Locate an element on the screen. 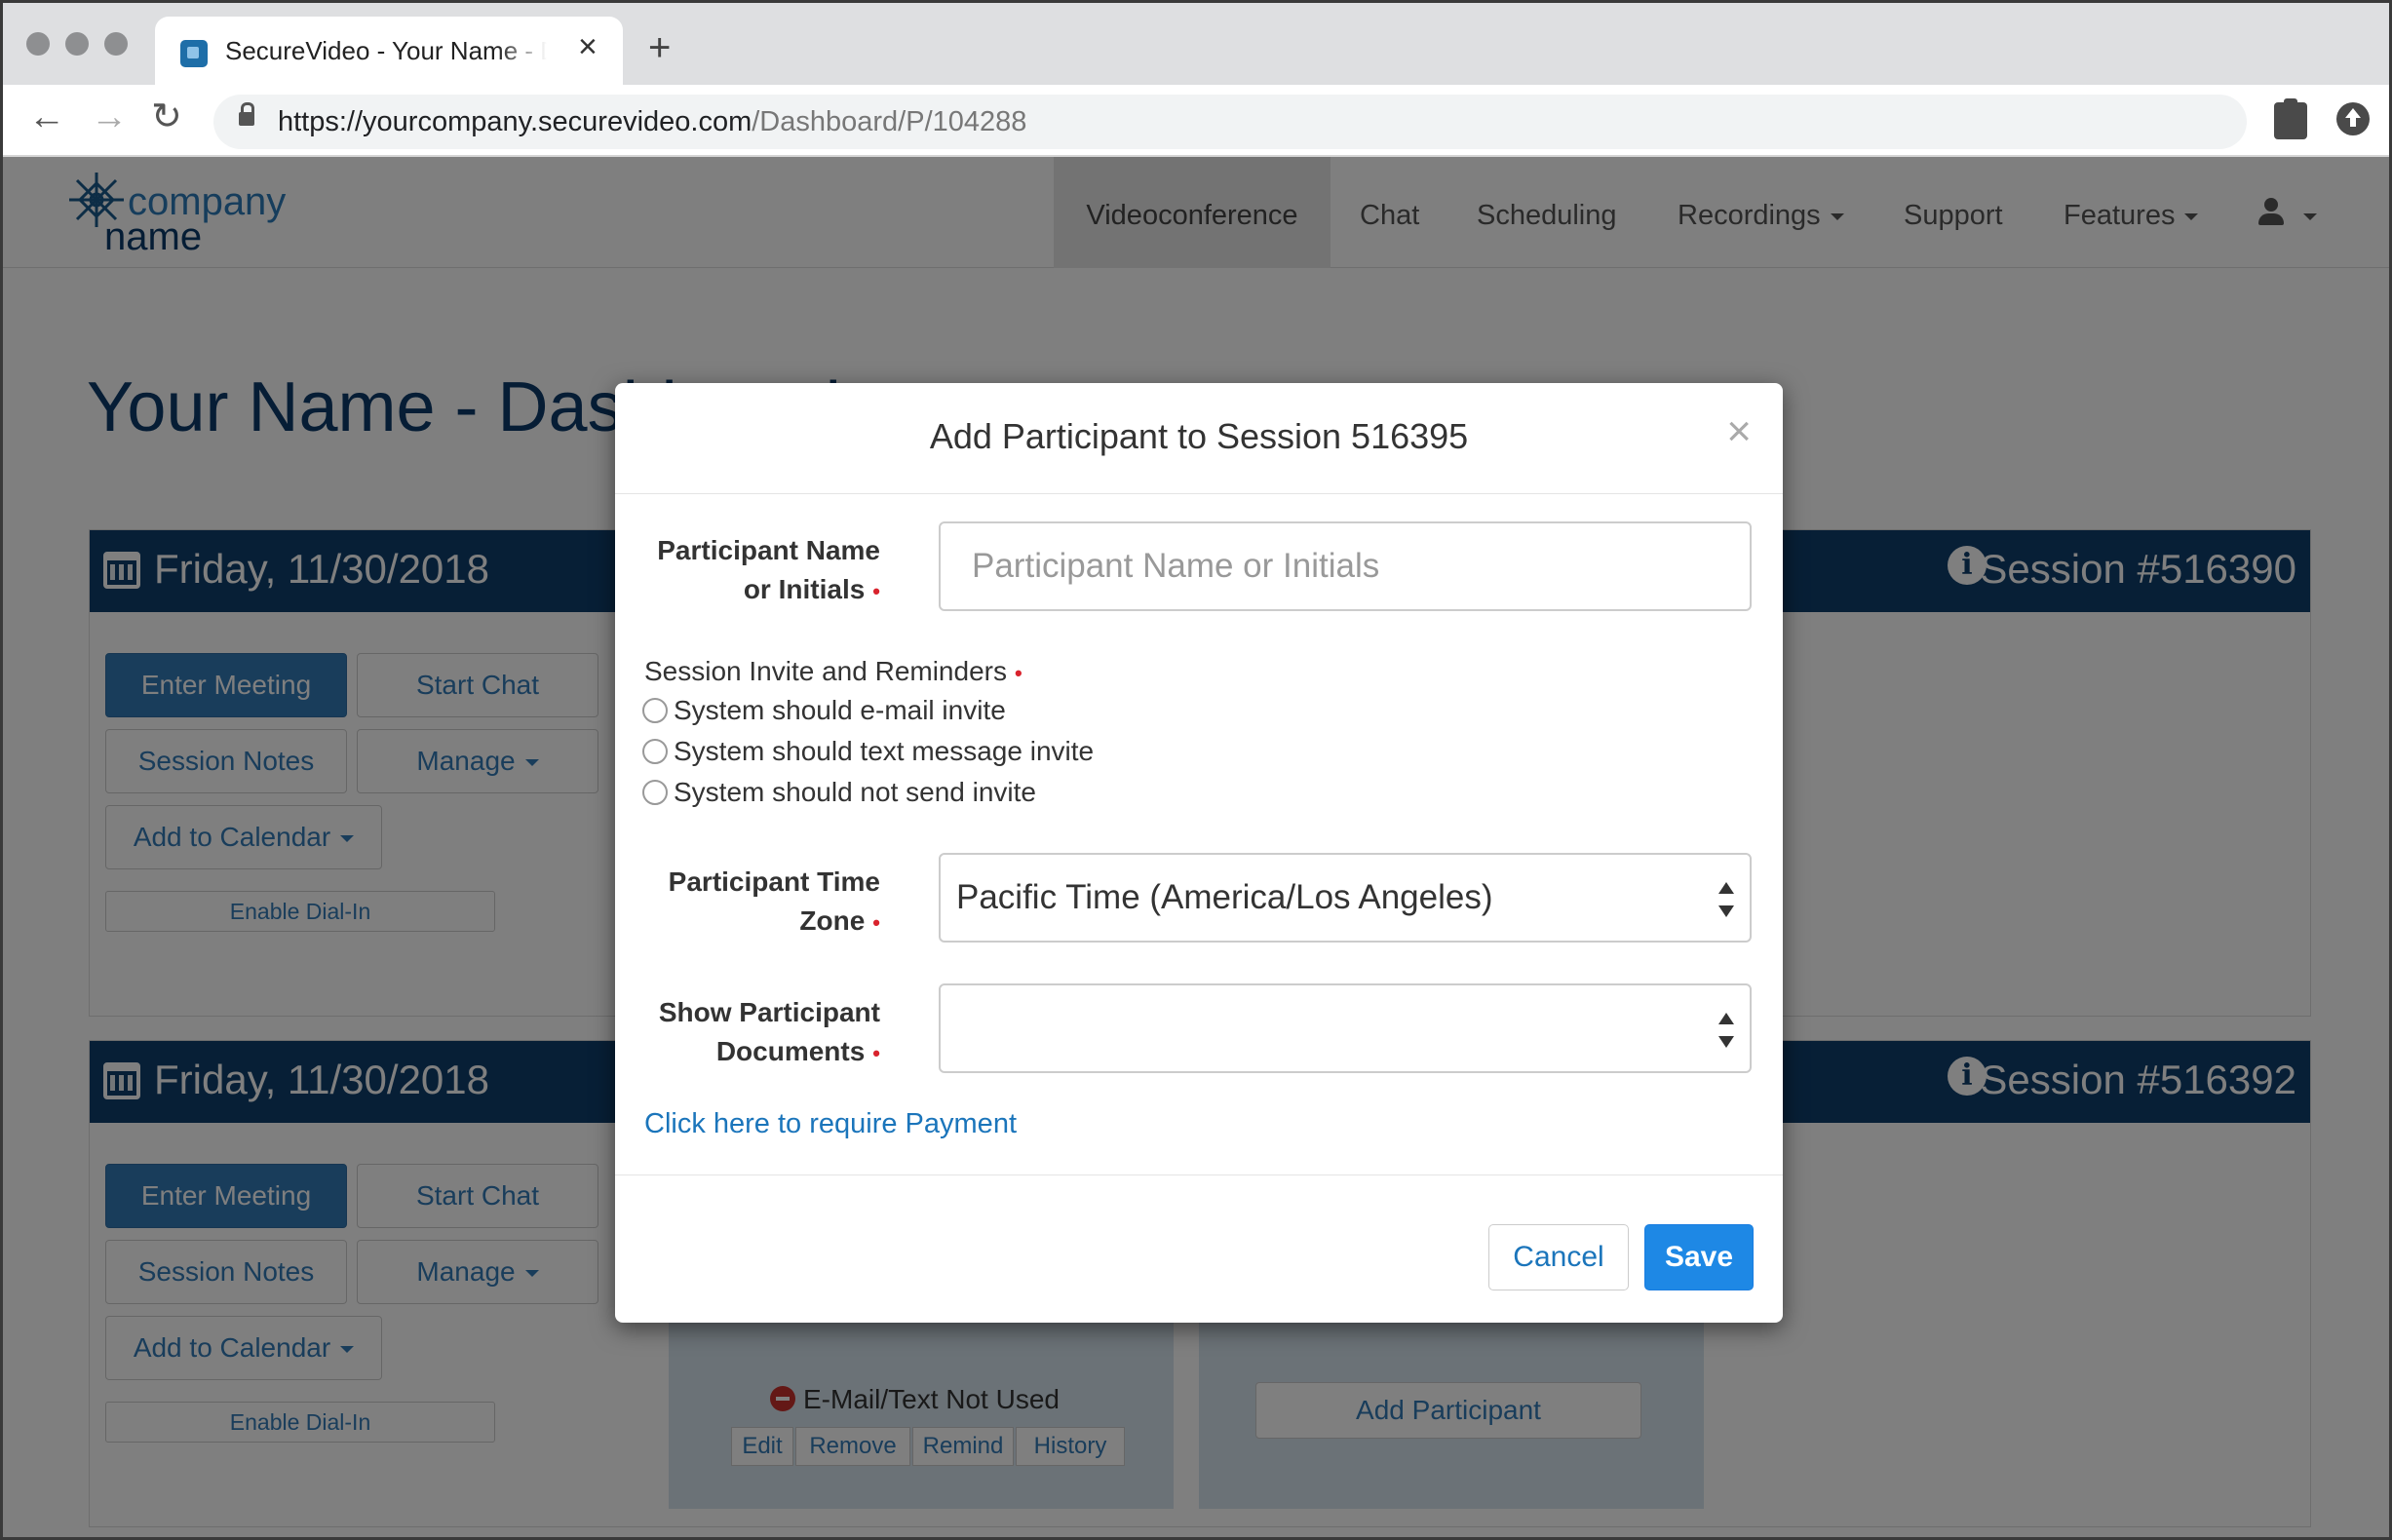 The width and height of the screenshot is (2392, 1540). back-arrow-icon: ← is located at coordinates (46, 116).